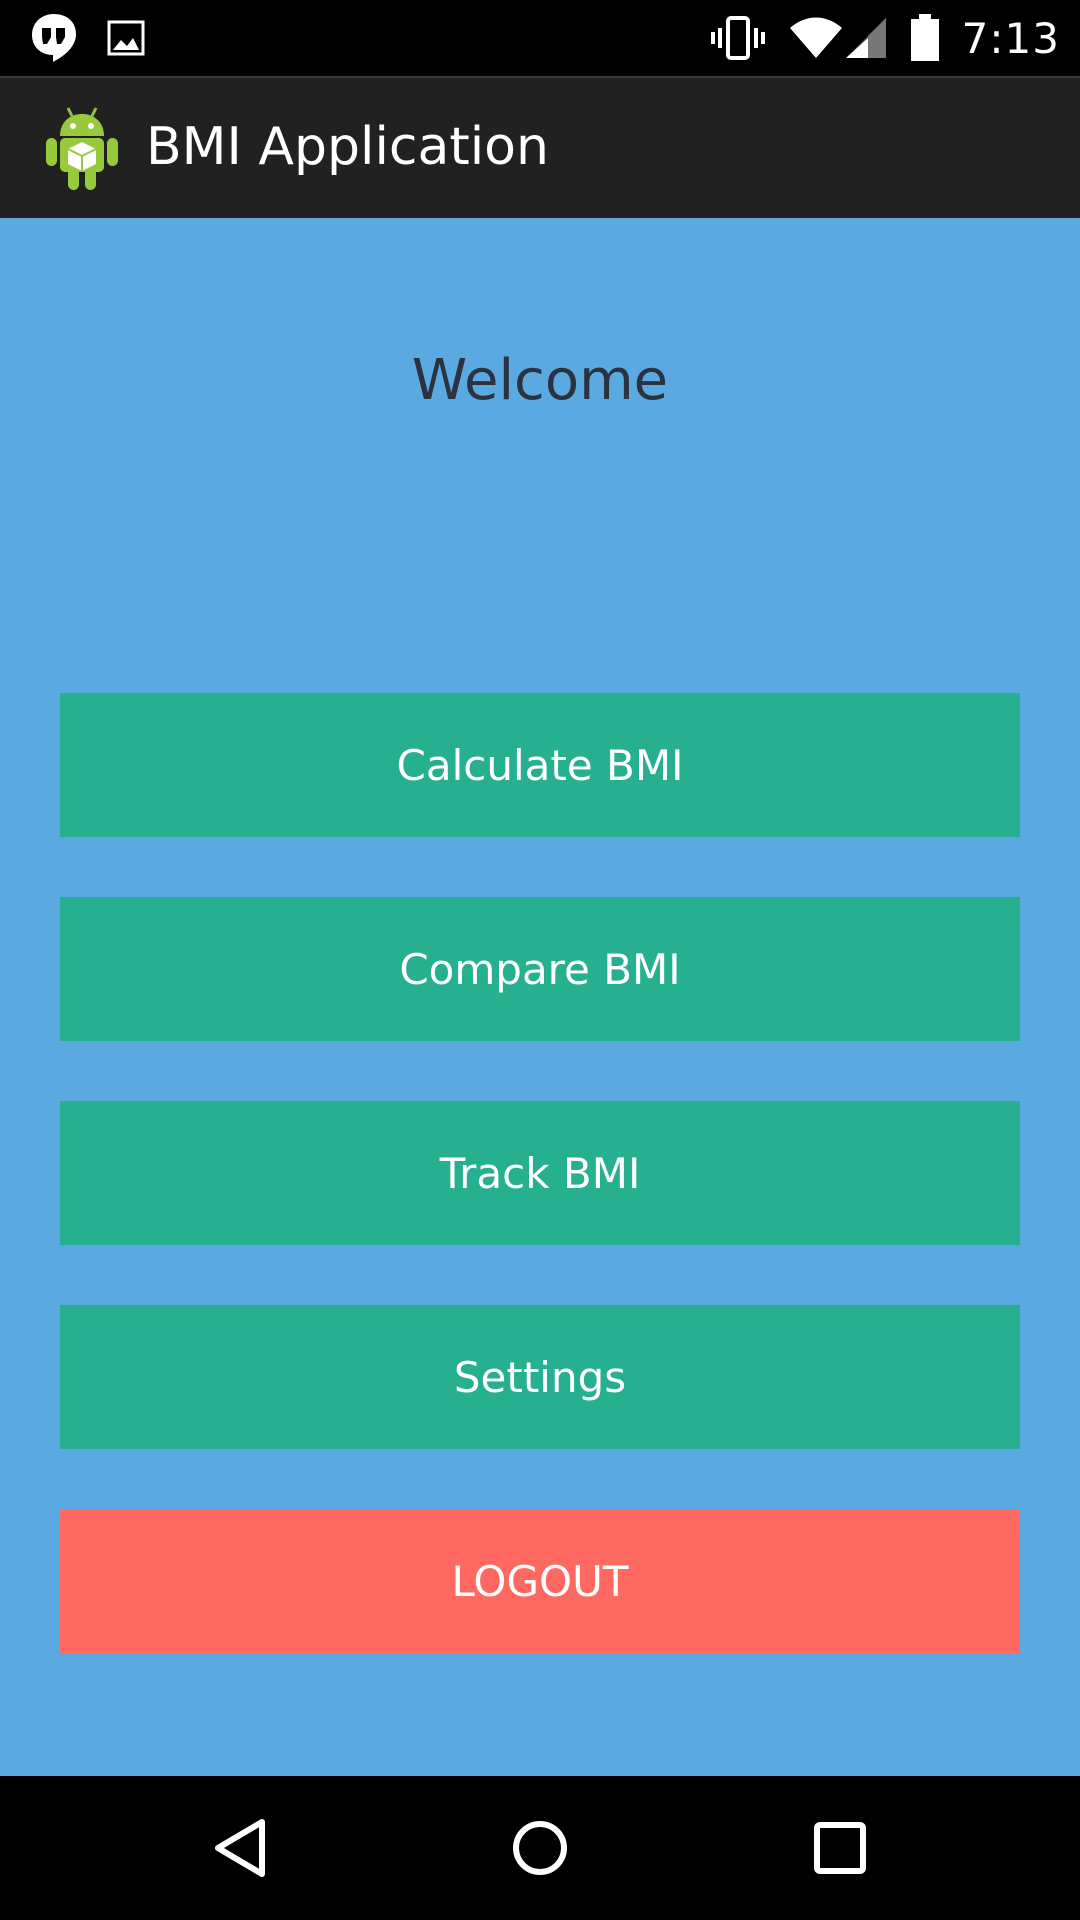 This screenshot has width=1080, height=1920. Describe the element at coordinates (540, 765) in the screenshot. I see `calculate-bmi-button: Calculate BMI` at that location.